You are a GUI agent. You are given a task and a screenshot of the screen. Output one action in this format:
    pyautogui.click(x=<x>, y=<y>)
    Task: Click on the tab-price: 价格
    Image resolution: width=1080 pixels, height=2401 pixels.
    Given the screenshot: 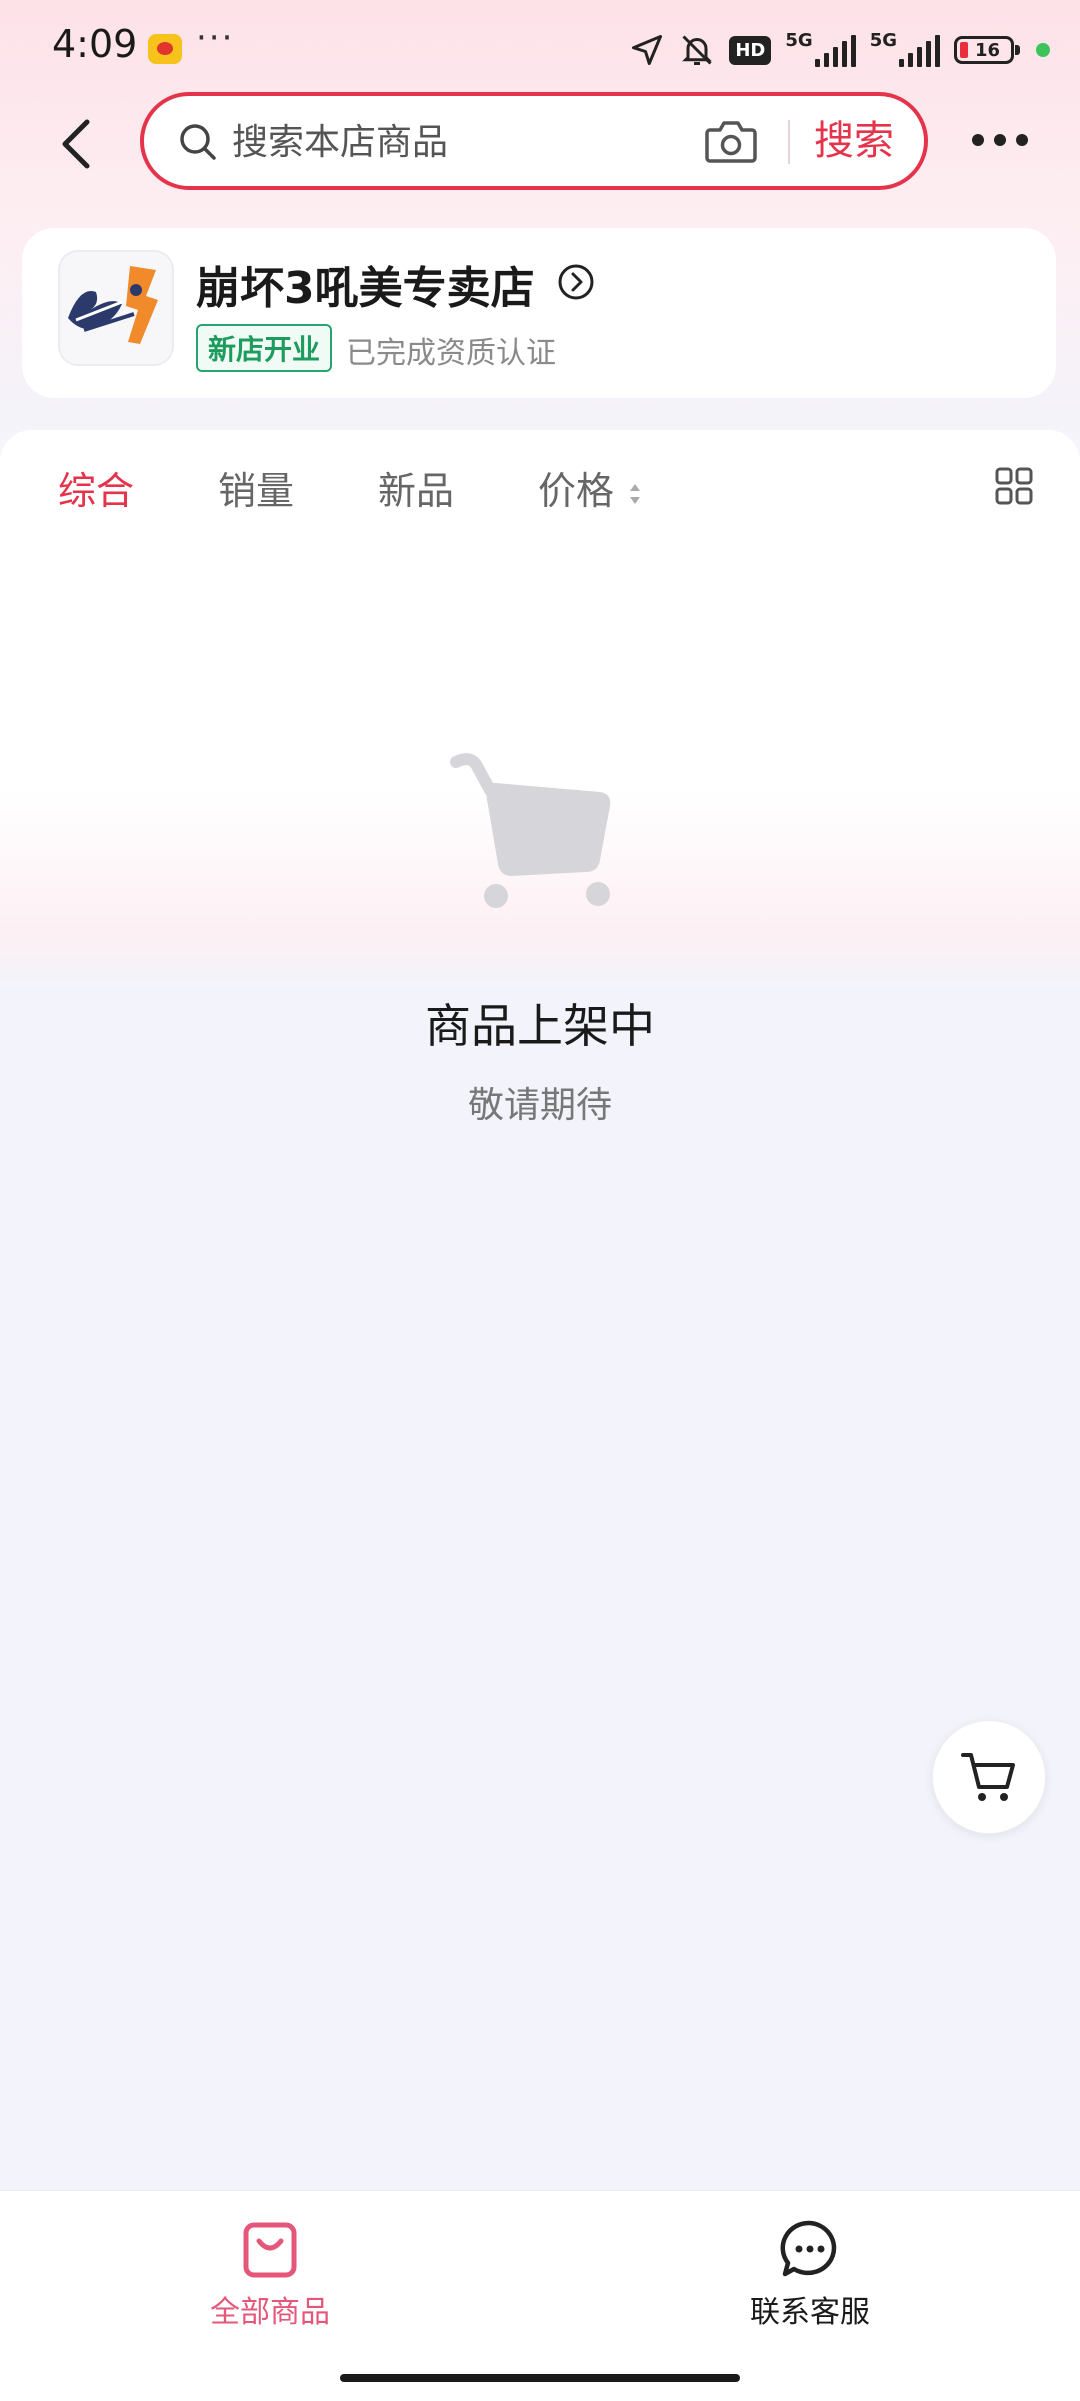 What is the action you would take?
    pyautogui.click(x=590, y=487)
    